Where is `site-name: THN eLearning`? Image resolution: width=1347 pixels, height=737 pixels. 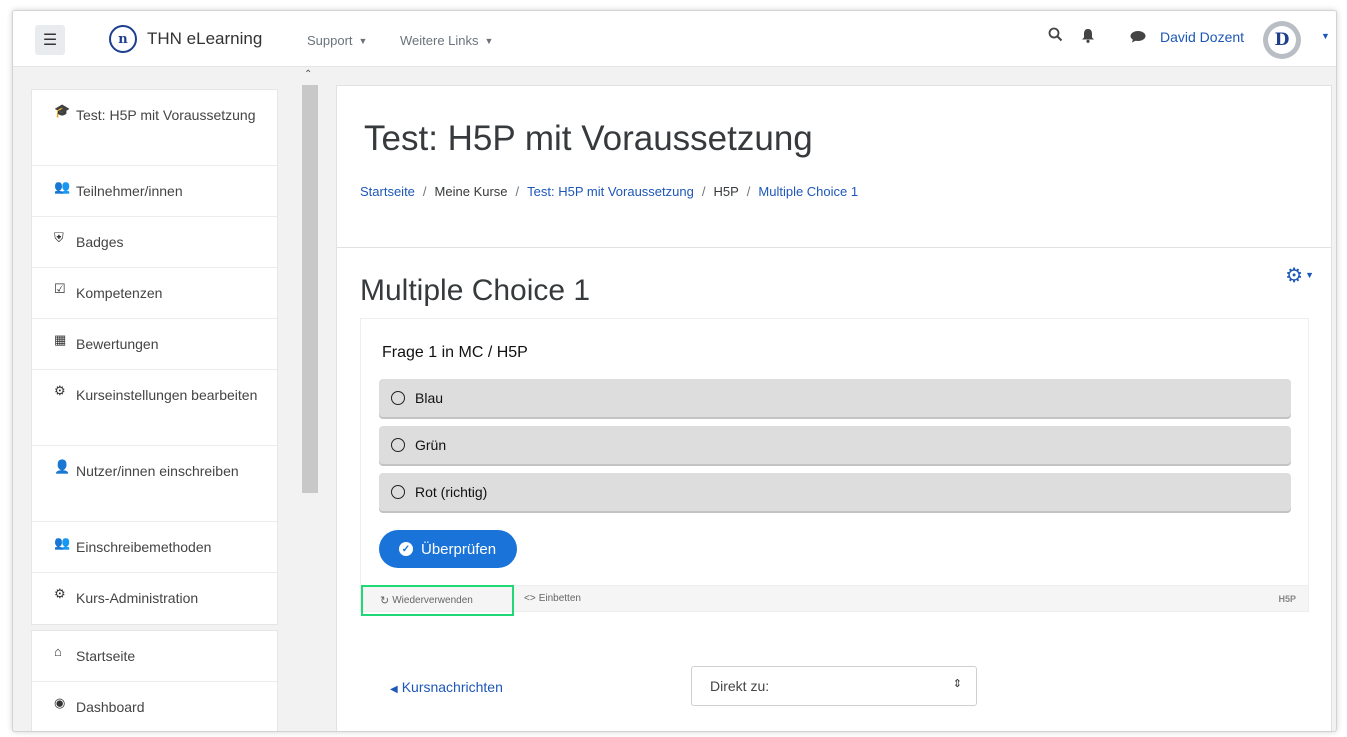
site-name: THN eLearning is located at coordinates (204, 39).